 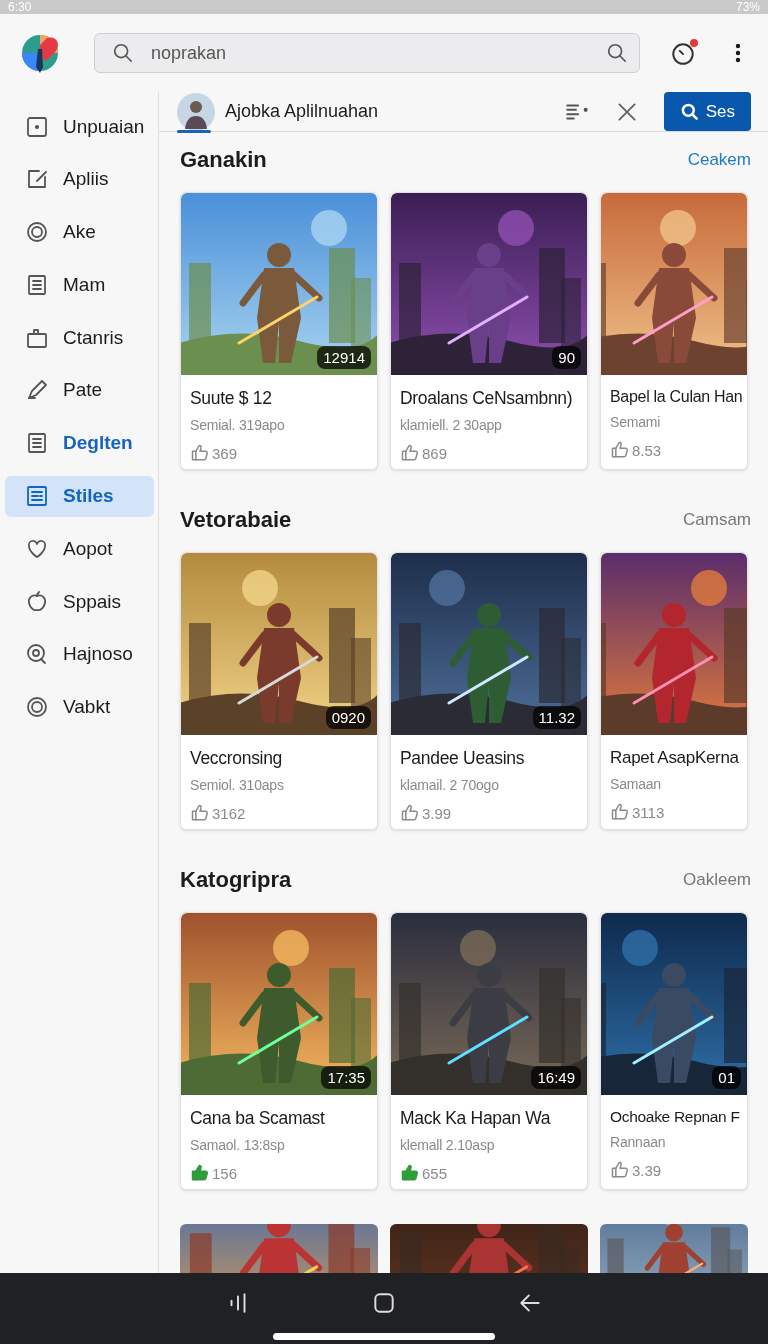 What do you see at coordinates (279, 1051) in the screenshot?
I see `game-card: 17:35 Cana ba Scamast Samaol. 13:8sp 156` at bounding box center [279, 1051].